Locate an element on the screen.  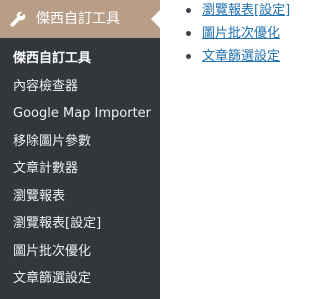
link-image-batch-optimize: 圖片批次優化 is located at coordinates (241, 33).